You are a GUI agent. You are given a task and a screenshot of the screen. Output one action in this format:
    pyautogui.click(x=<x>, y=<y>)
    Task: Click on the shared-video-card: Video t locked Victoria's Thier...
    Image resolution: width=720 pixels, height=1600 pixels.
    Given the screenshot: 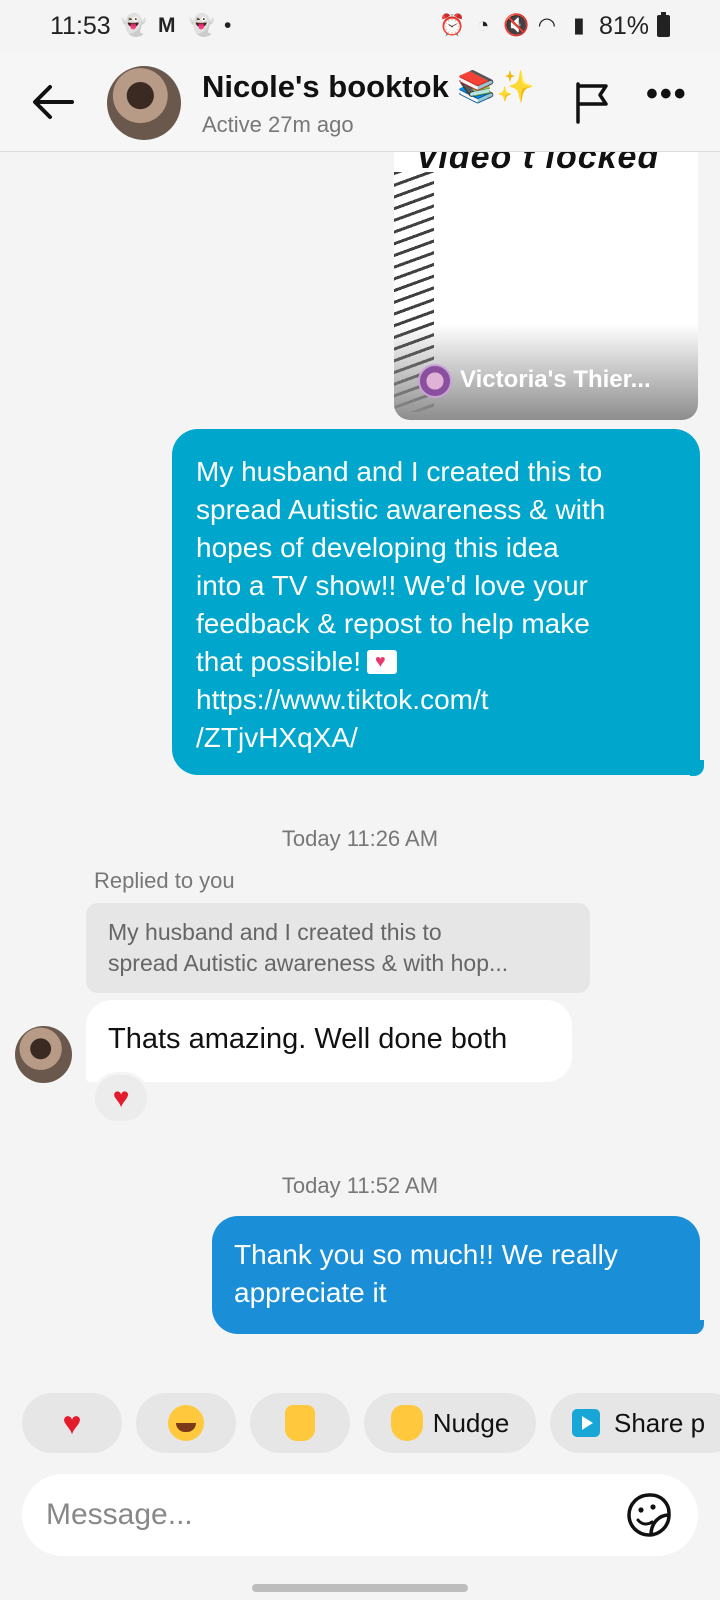 What is the action you would take?
    pyautogui.click(x=546, y=286)
    